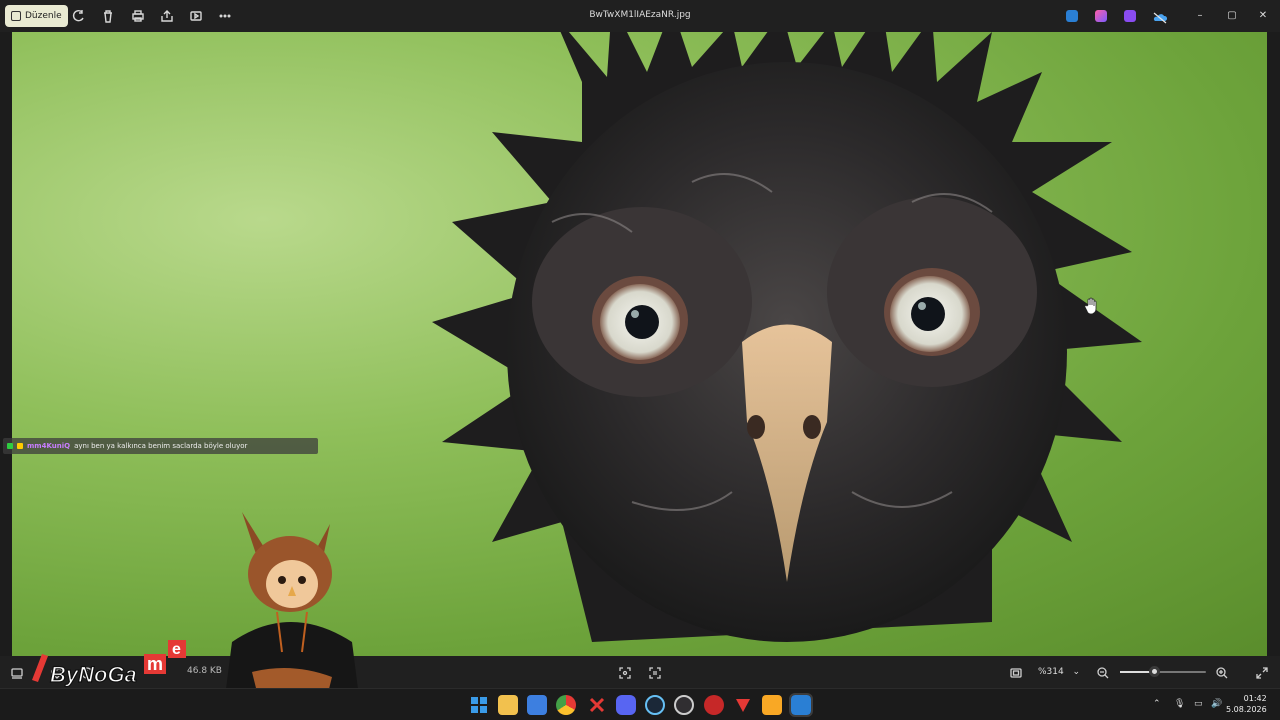 The height and width of the screenshot is (720, 1280). What do you see at coordinates (1072, 16) in the screenshot?
I see `photos-app-icon` at bounding box center [1072, 16].